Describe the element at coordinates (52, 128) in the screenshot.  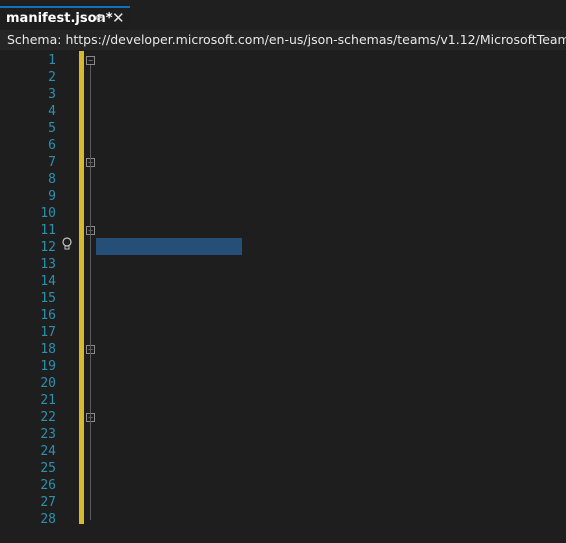
I see `line-number: 5` at that location.